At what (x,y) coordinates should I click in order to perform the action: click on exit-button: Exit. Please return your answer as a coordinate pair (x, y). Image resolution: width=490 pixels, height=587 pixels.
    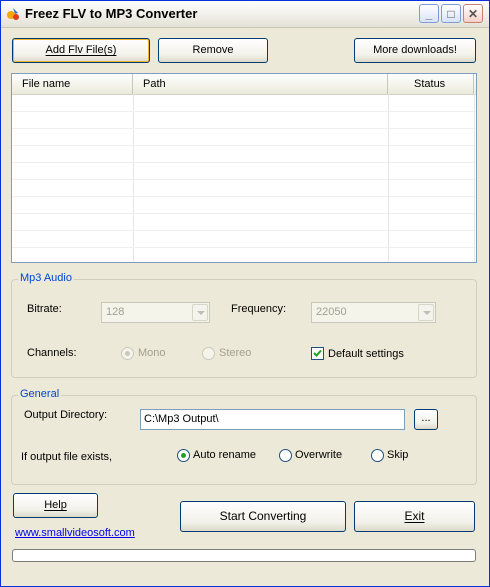
    Looking at the image, I should click on (414, 516).